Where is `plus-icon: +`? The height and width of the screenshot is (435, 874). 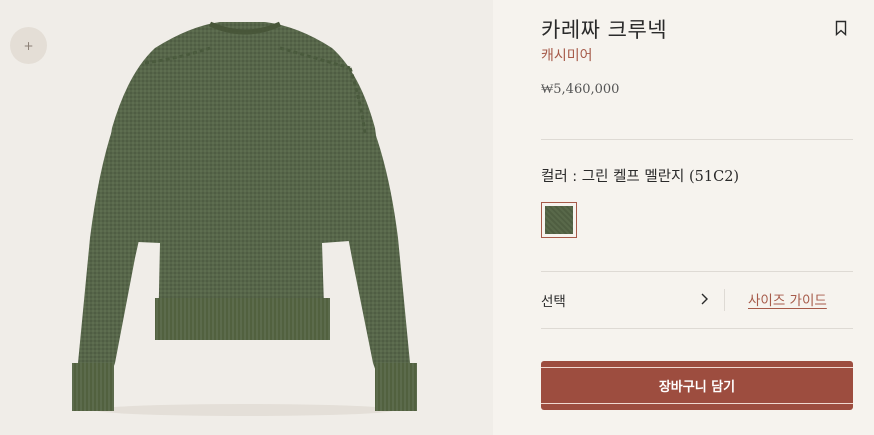 plus-icon: + is located at coordinates (28, 45).